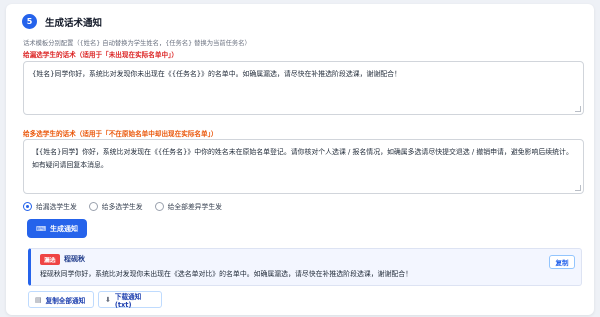 This screenshot has width=600, height=317. What do you see at coordinates (41, 228) in the screenshot?
I see `keyboard-icon: ⌨` at bounding box center [41, 228].